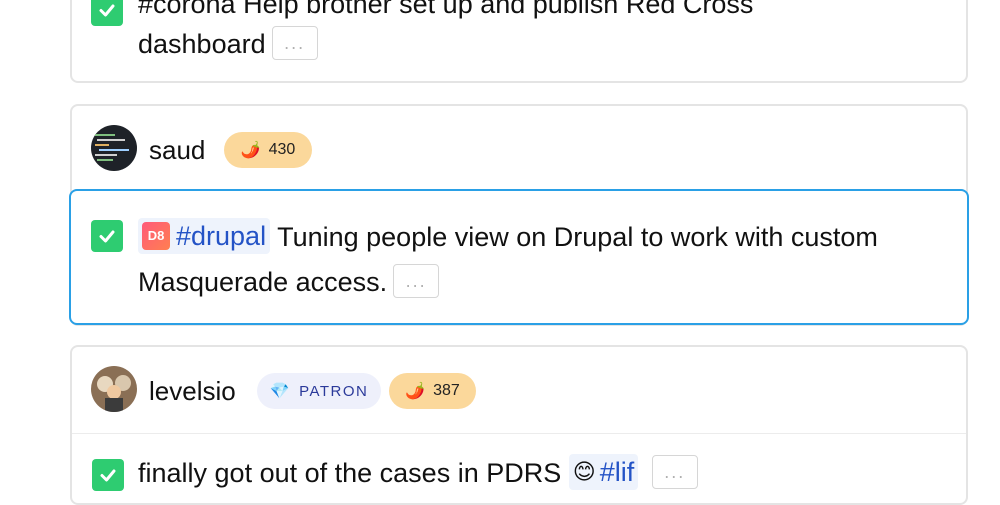 This screenshot has height=505, width=1000. Describe the element at coordinates (350, 473) in the screenshot. I see `post-text: finally got out of the cases in PDRS` at that location.